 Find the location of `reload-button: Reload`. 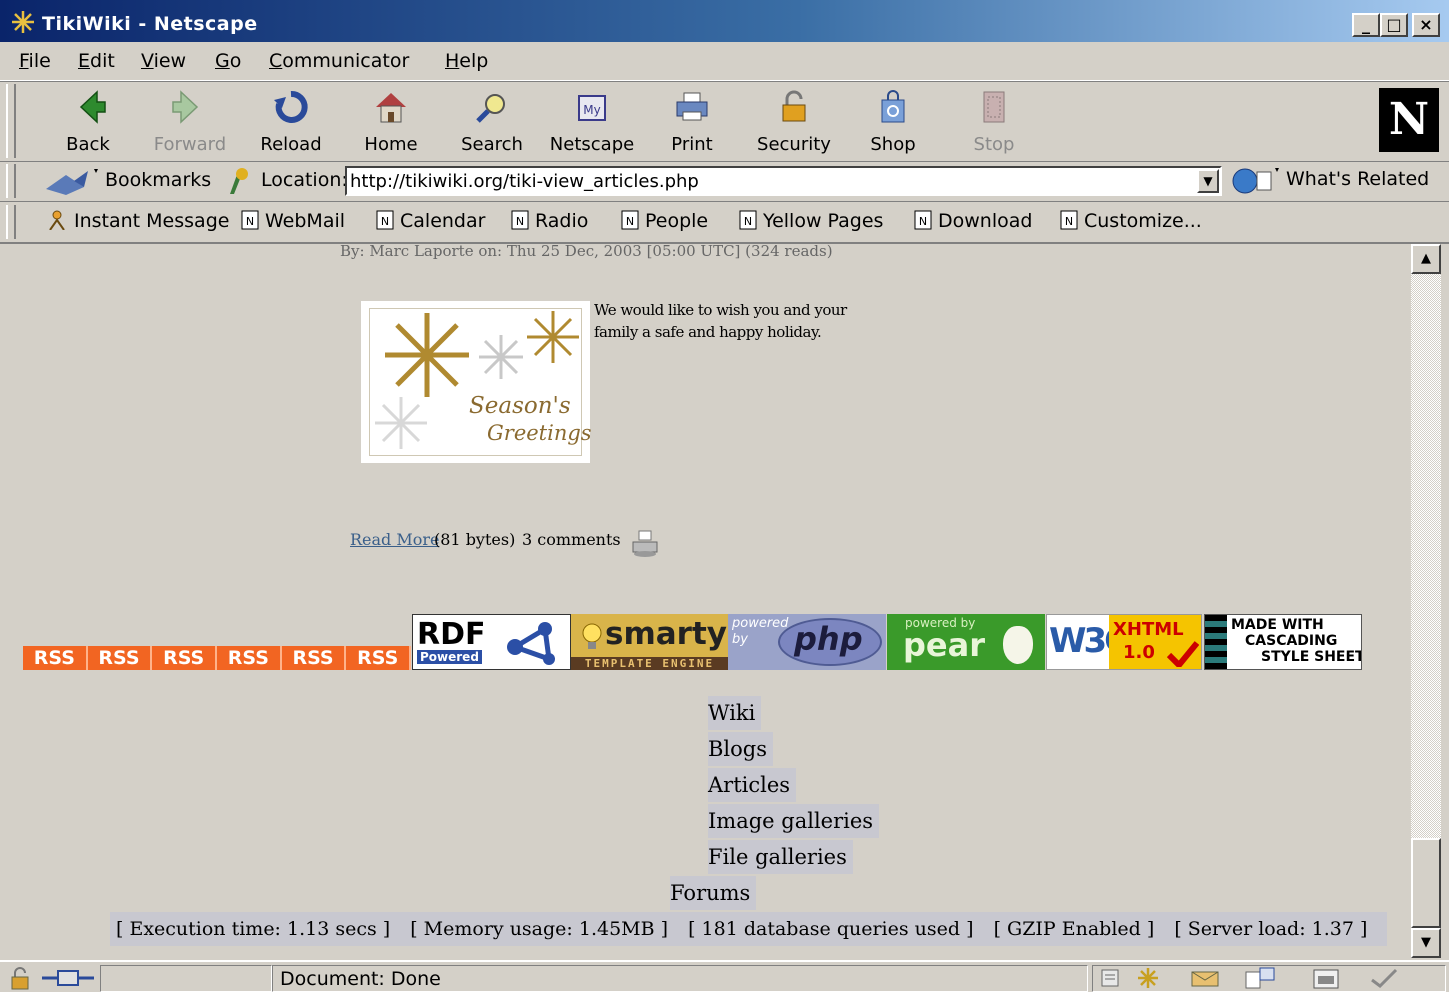

reload-button: Reload is located at coordinates (291, 122).